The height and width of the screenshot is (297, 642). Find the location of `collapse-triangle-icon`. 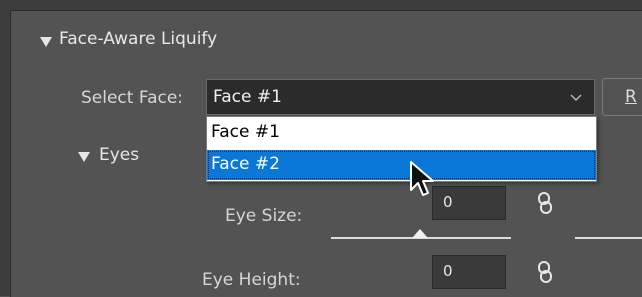

collapse-triangle-icon is located at coordinates (46, 42).